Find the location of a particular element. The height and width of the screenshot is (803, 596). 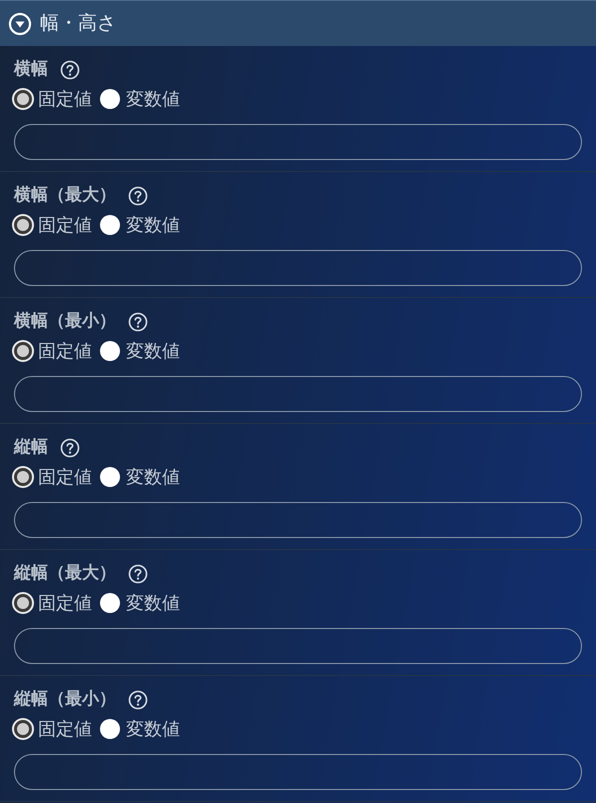

field-label: 縦幅（最小） is located at coordinates (65, 700).